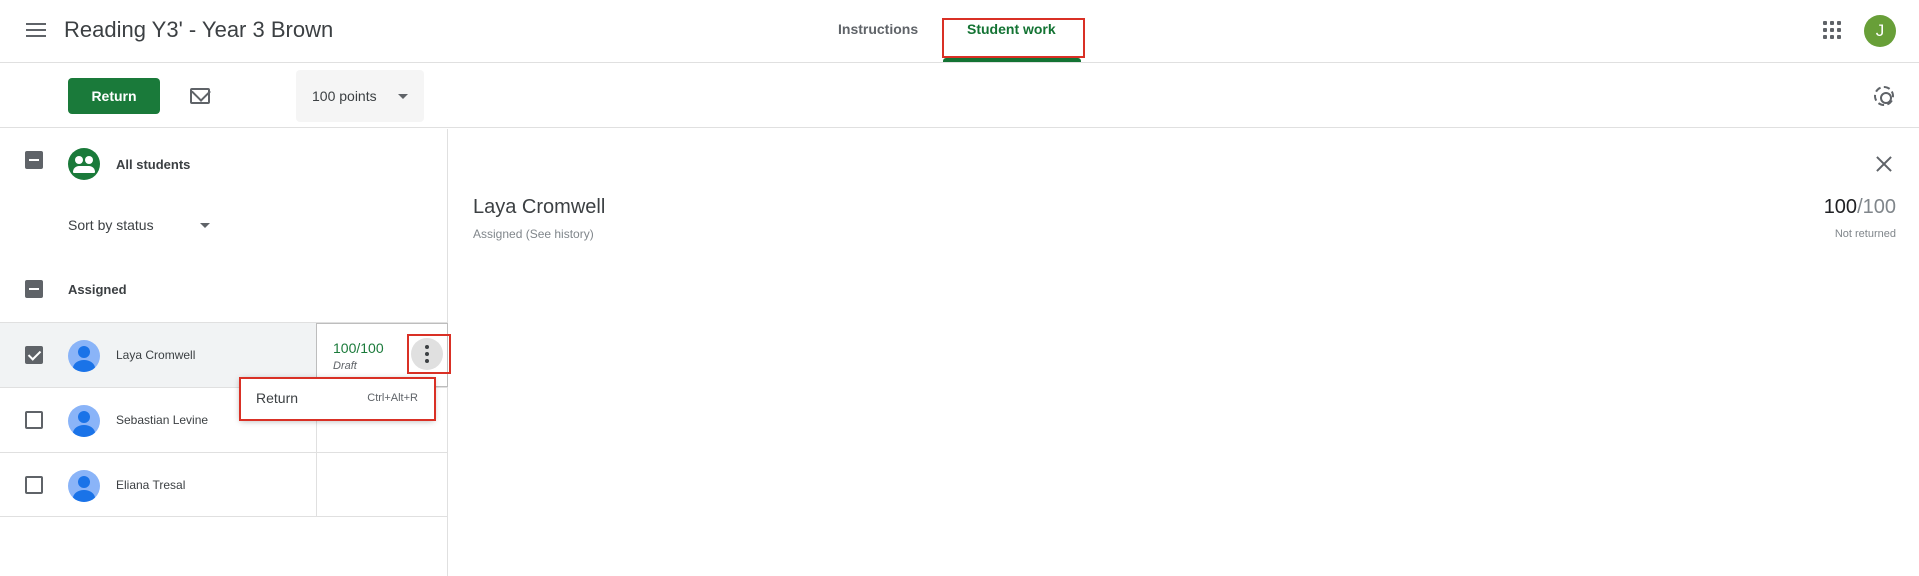  I want to click on select-all-checkbox, so click(34, 160).